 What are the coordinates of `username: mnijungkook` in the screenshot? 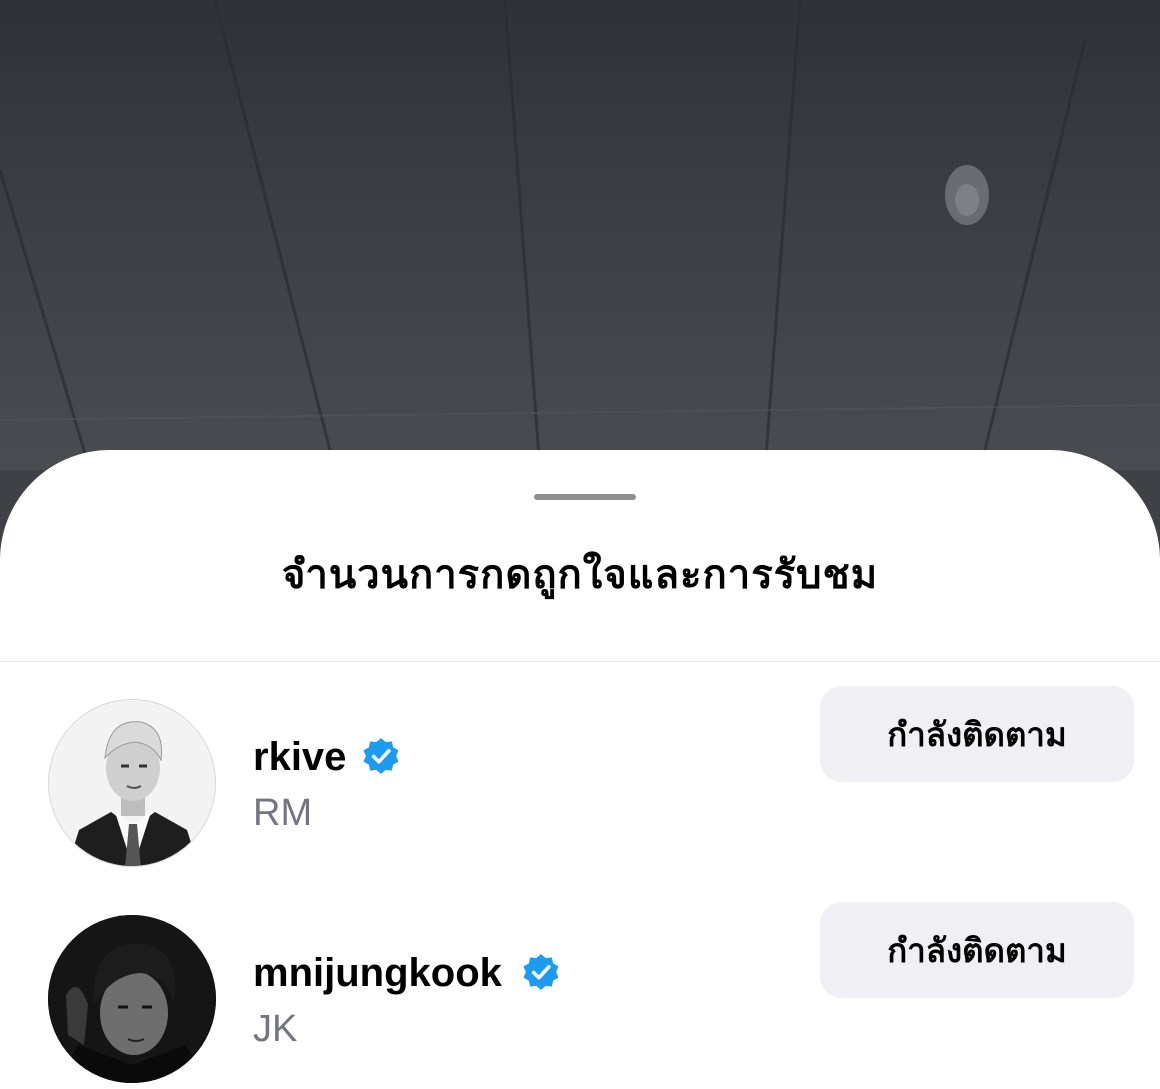 It's located at (377, 973).